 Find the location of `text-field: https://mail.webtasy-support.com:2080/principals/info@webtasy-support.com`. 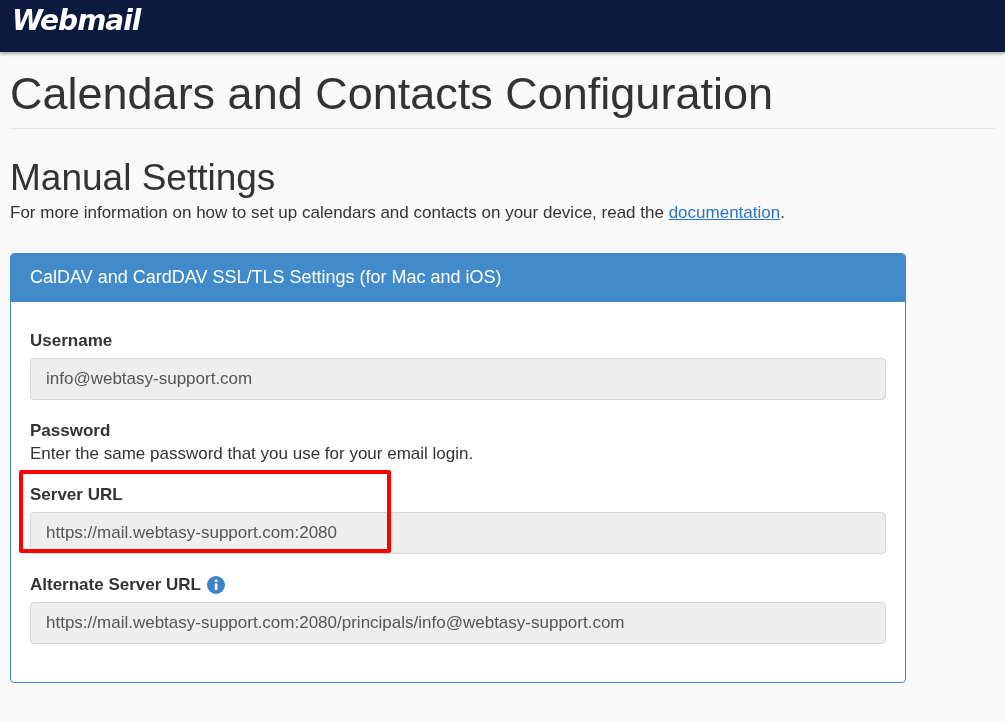

text-field: https://mail.webtasy-support.com:2080/principals/info@webtasy-support.com is located at coordinates (458, 623).